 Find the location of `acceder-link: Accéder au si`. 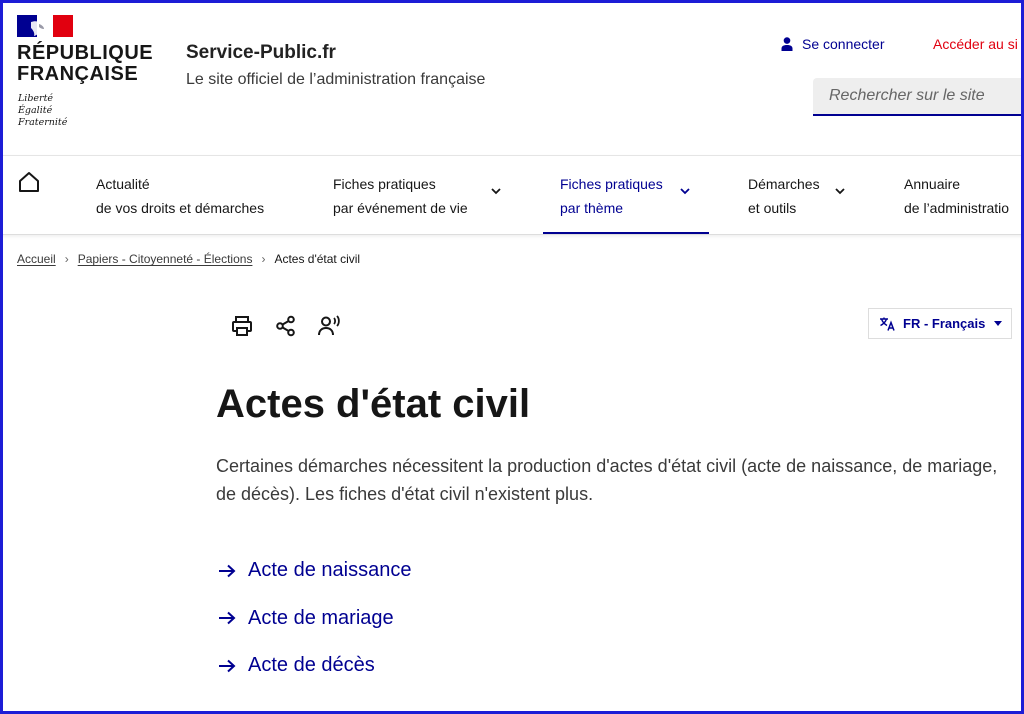

acceder-link: Accéder au si is located at coordinates (975, 44).